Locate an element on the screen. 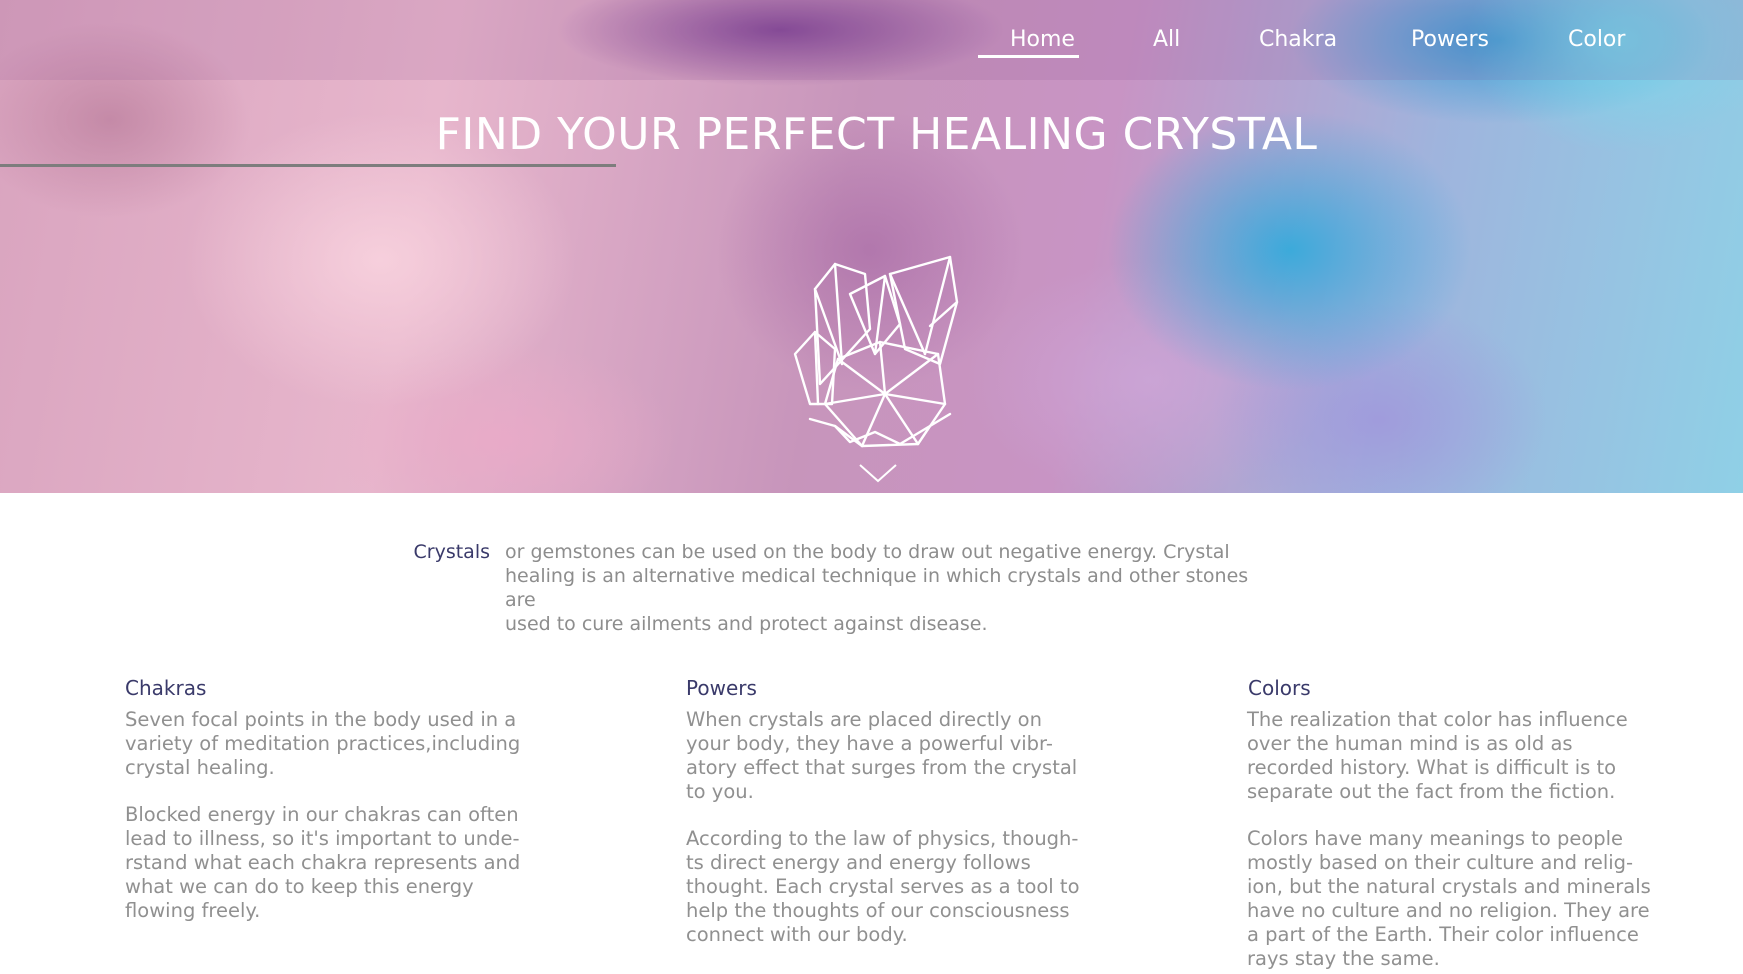 The image size is (1743, 974). paragraph-line: over the human mind is as old as is located at coordinates (1410, 743).